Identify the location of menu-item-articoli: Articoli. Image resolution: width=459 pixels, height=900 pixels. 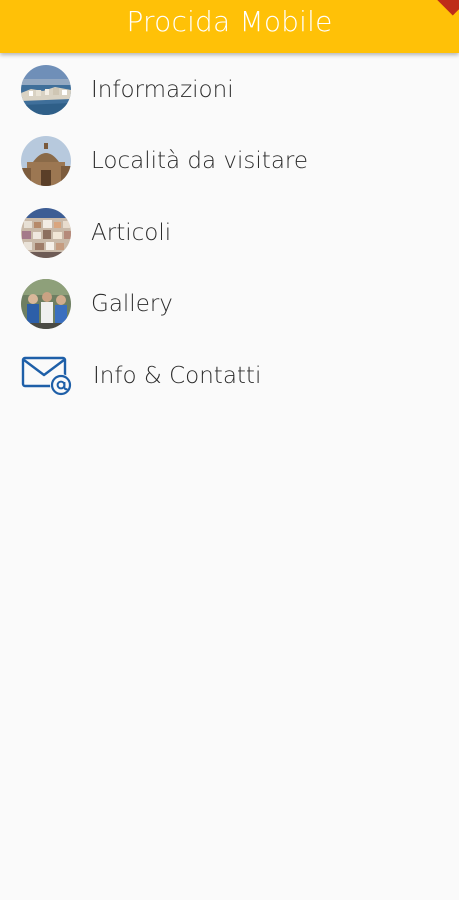
(229, 233).